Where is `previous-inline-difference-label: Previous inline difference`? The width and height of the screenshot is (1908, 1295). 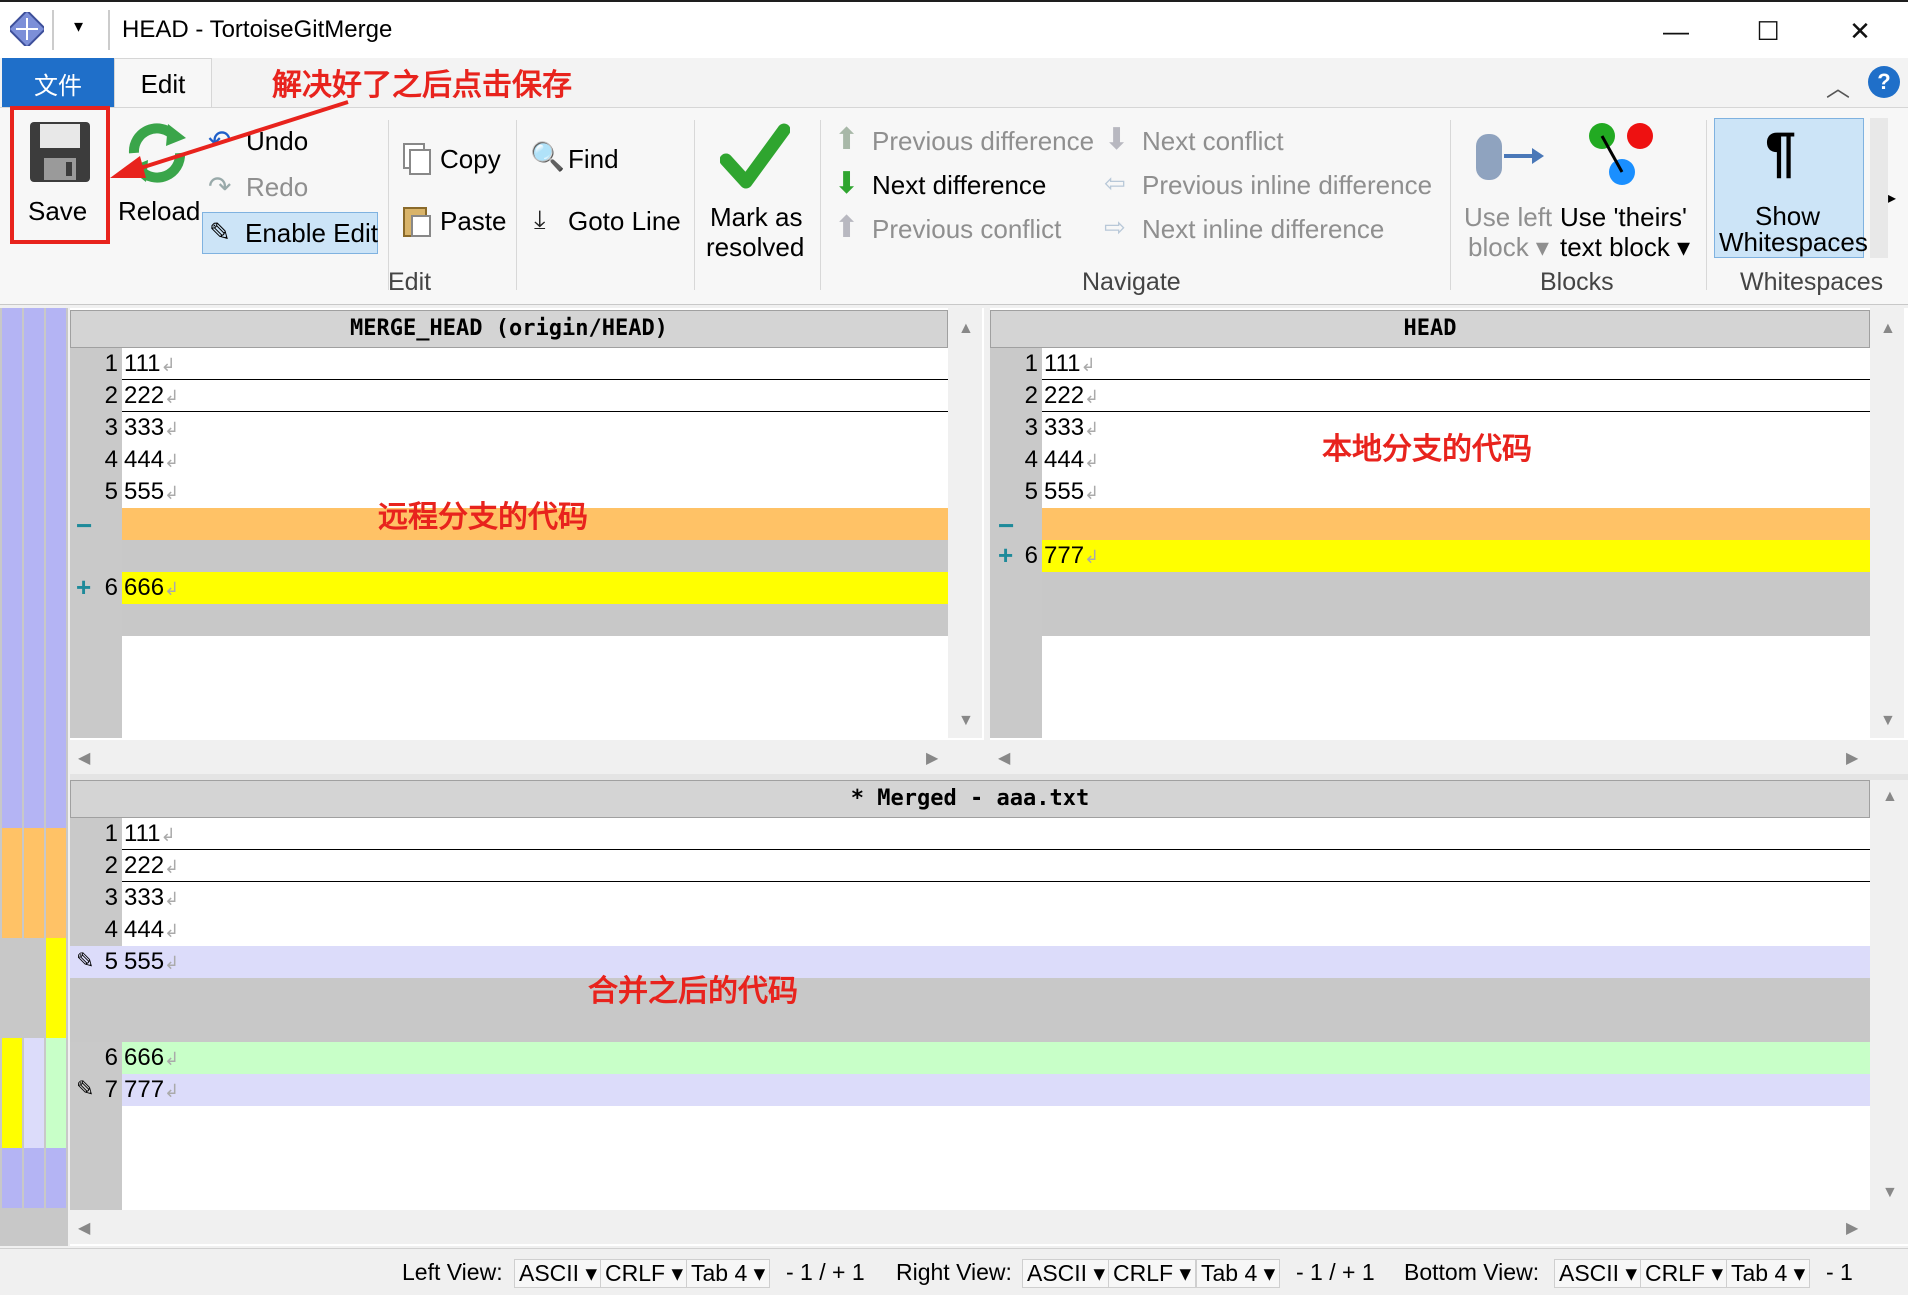
previous-inline-difference-label: Previous inline difference is located at coordinates (1287, 185).